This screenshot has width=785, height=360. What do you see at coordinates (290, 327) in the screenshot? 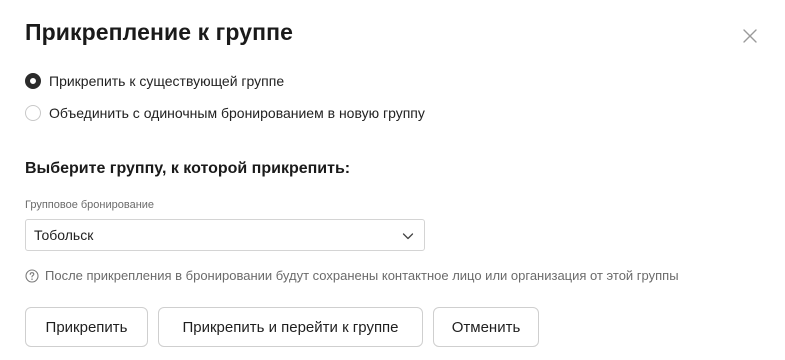
I see `attach-and-go-to-group-button: Прикрепить и перейти к группе` at bounding box center [290, 327].